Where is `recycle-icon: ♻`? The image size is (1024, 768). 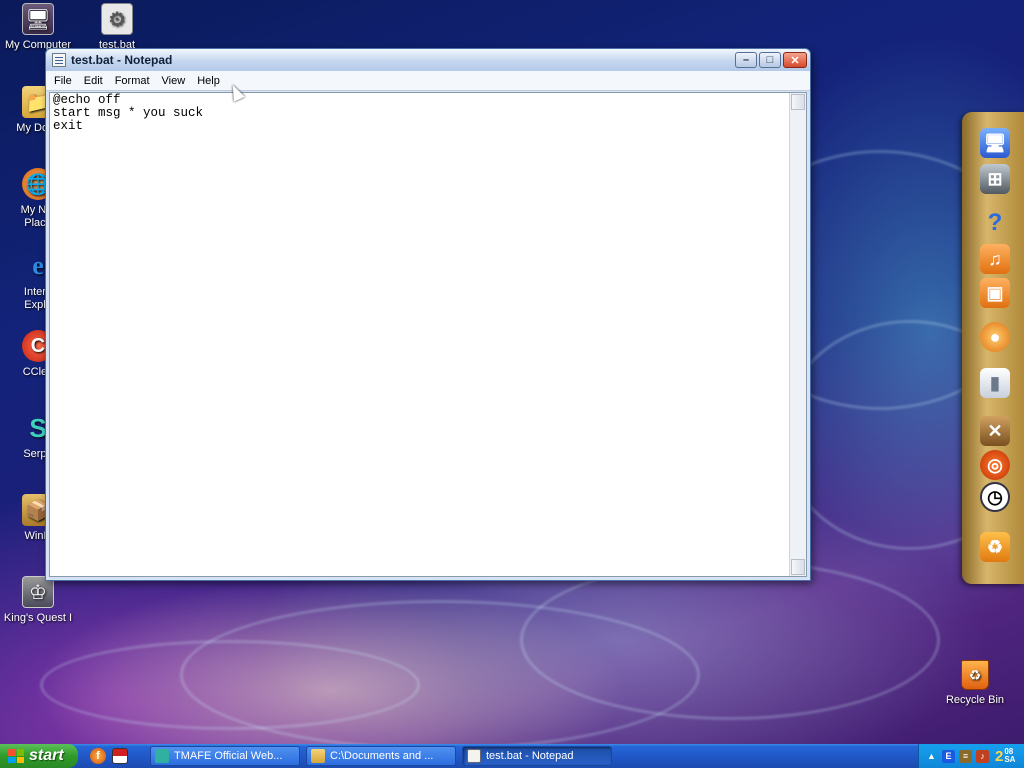
recycle-icon: ♻ is located at coordinates (995, 547).